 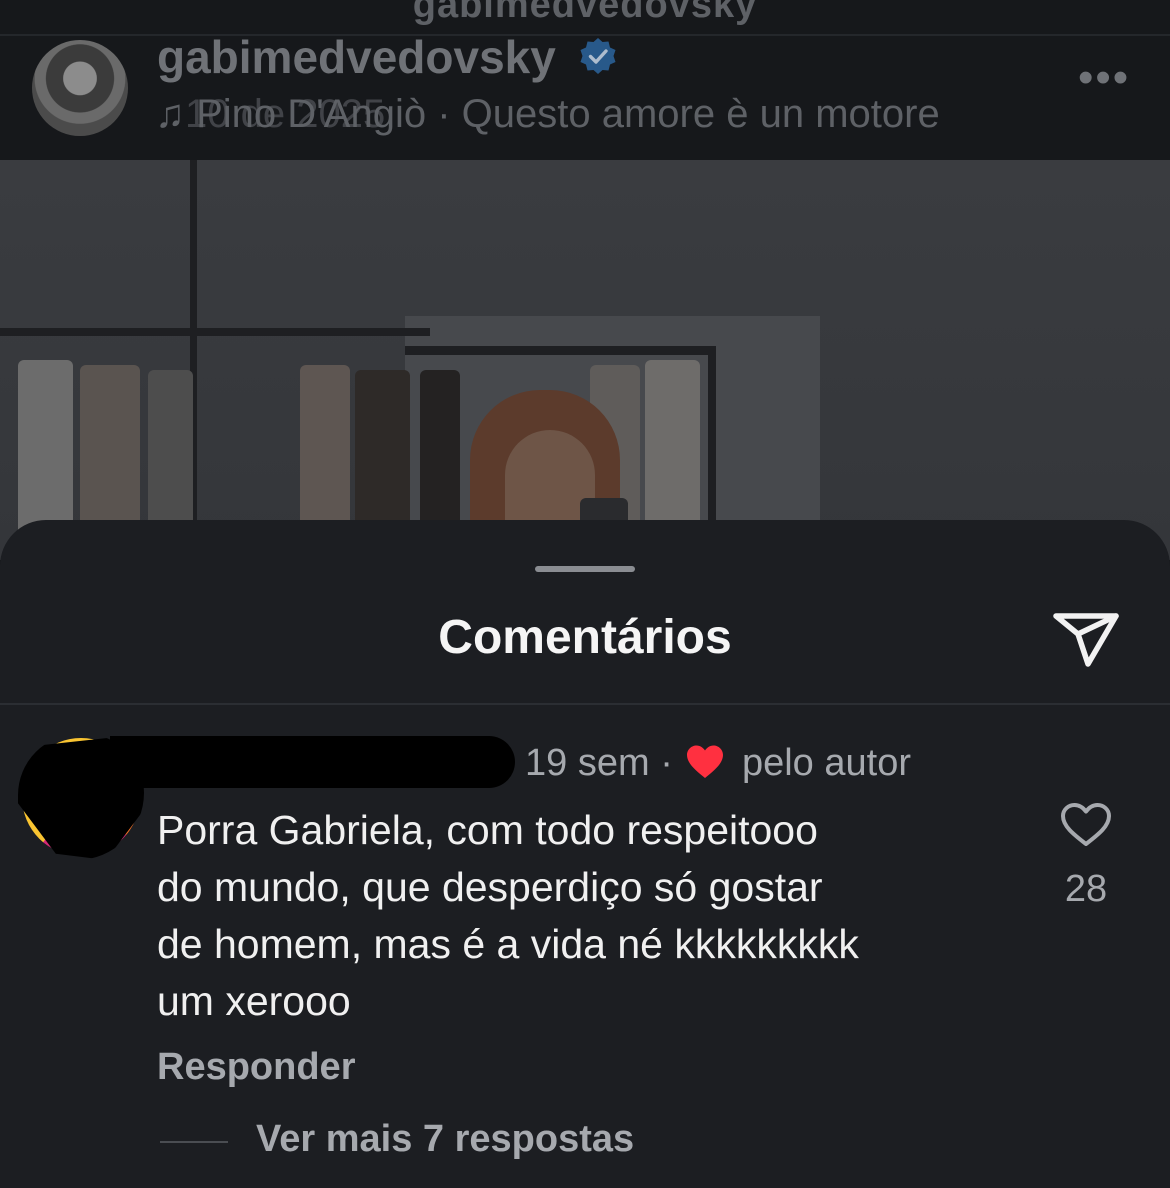 What do you see at coordinates (256, 1067) in the screenshot?
I see `reply-button: Responder` at bounding box center [256, 1067].